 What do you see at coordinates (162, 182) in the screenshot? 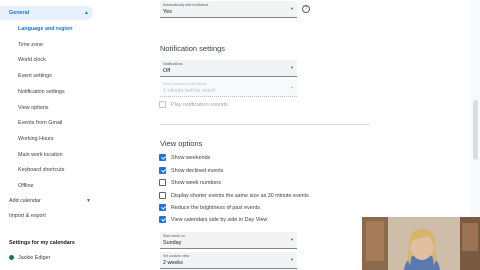
I see `show-week-numbers-checkbox` at bounding box center [162, 182].